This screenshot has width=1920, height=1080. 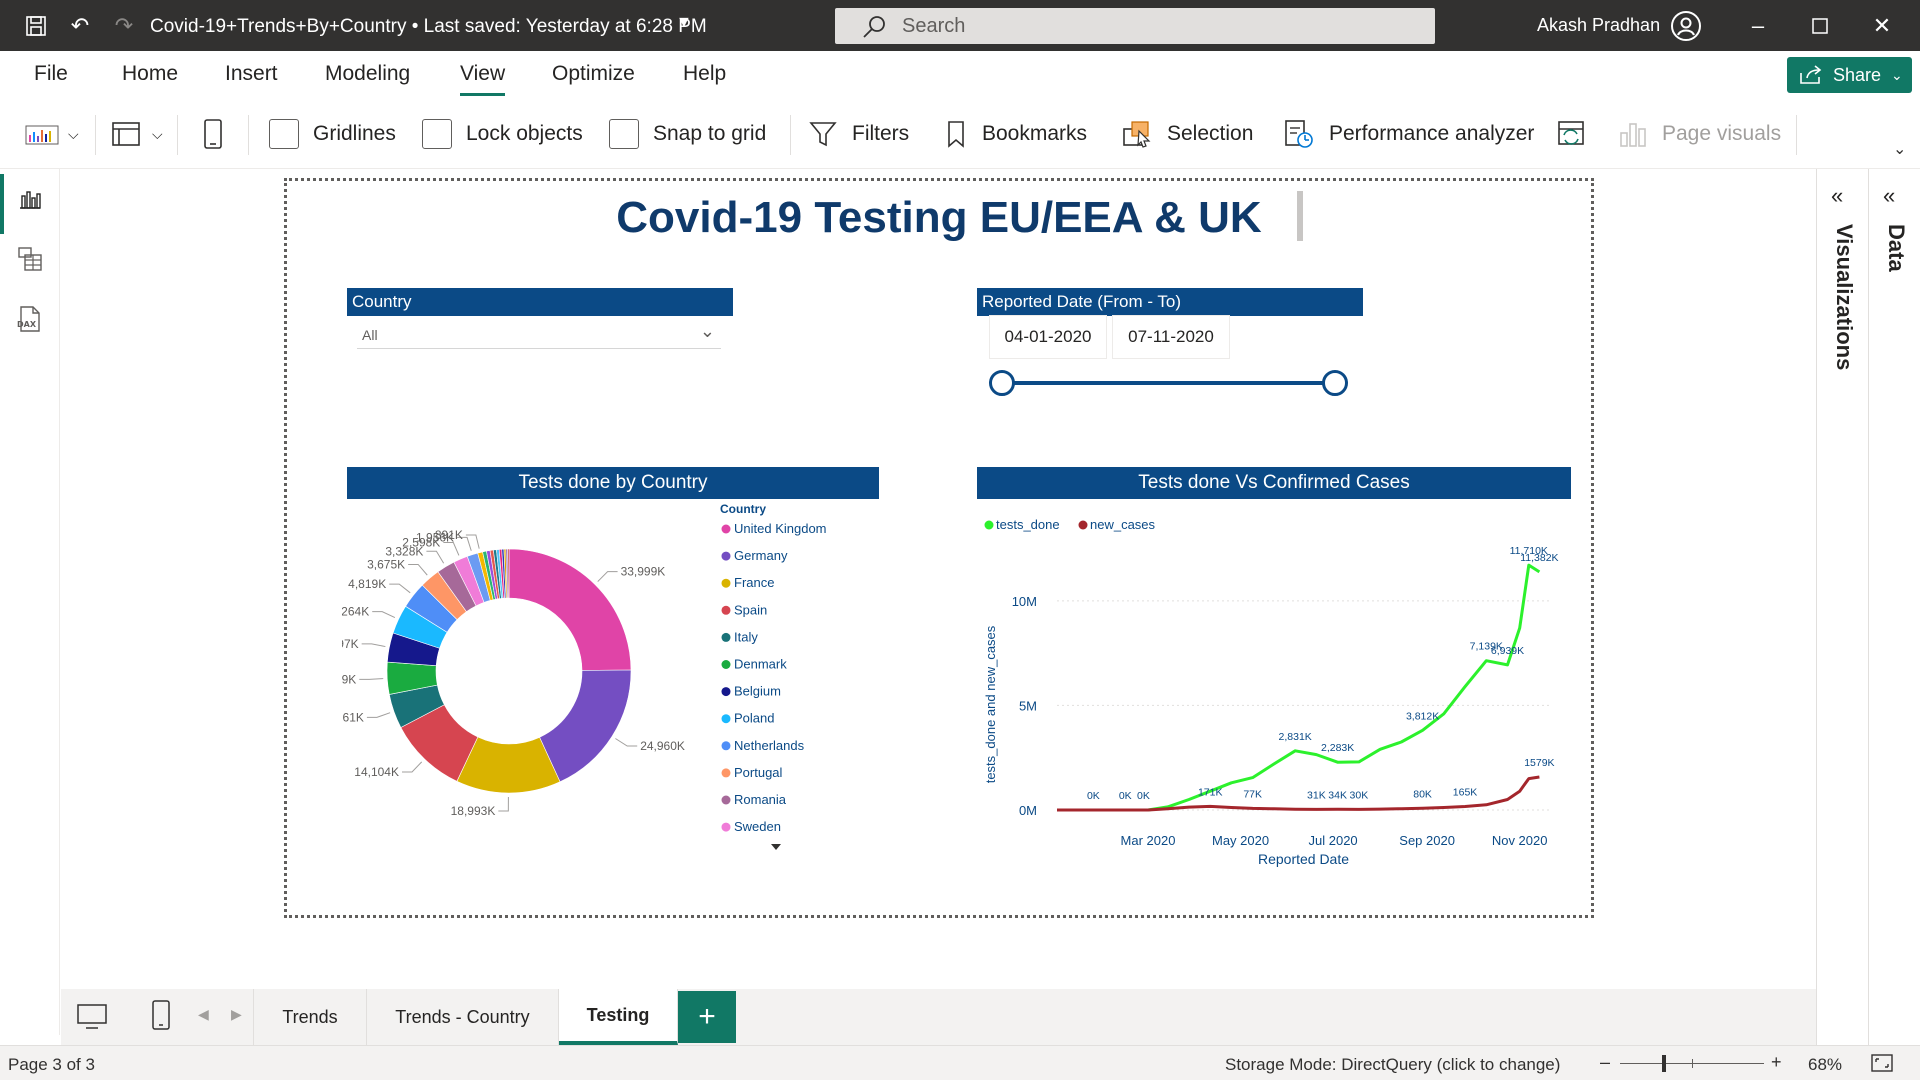 What do you see at coordinates (1842, 607) in the screenshot?
I see `visualizations-pane: « Visualizations` at bounding box center [1842, 607].